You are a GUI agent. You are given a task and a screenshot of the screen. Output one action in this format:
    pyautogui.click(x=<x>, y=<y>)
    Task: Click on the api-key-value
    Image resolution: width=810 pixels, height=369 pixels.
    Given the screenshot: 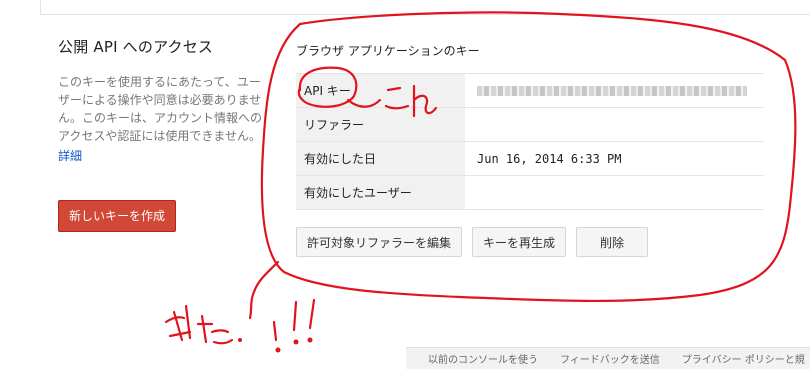 What is the action you would take?
    pyautogui.click(x=614, y=90)
    